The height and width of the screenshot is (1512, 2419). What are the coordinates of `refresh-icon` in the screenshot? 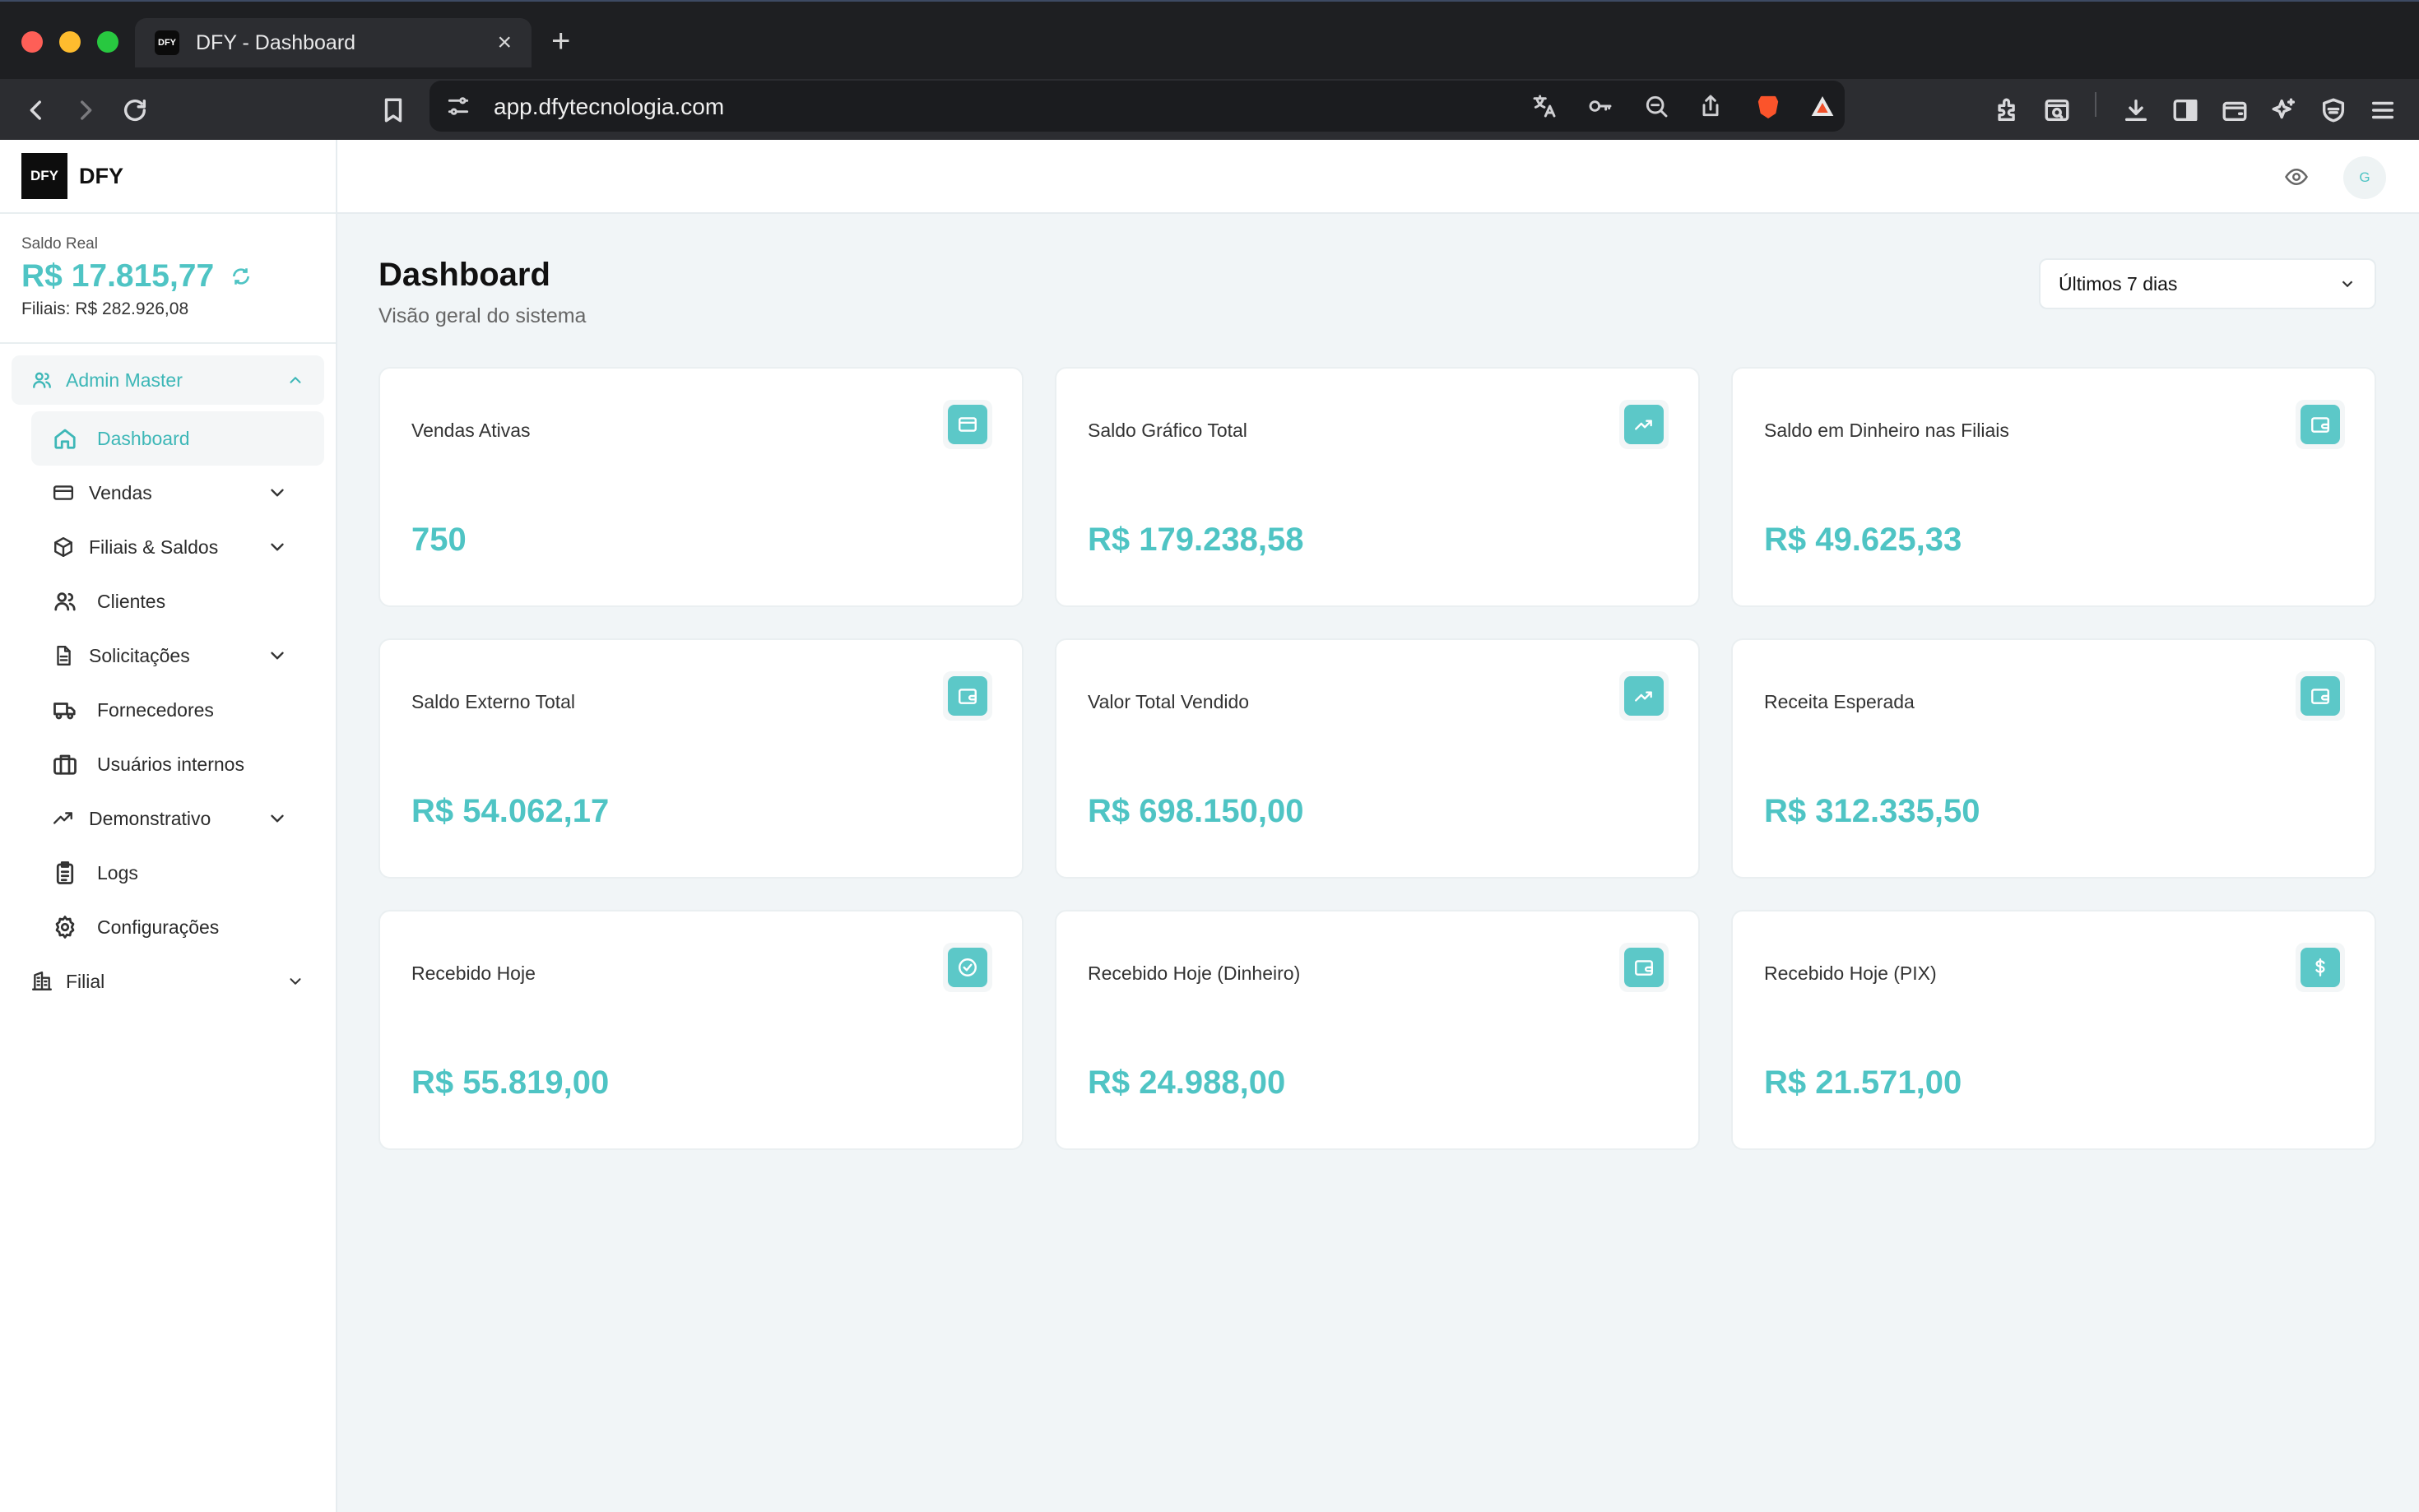 It's located at (233, 276).